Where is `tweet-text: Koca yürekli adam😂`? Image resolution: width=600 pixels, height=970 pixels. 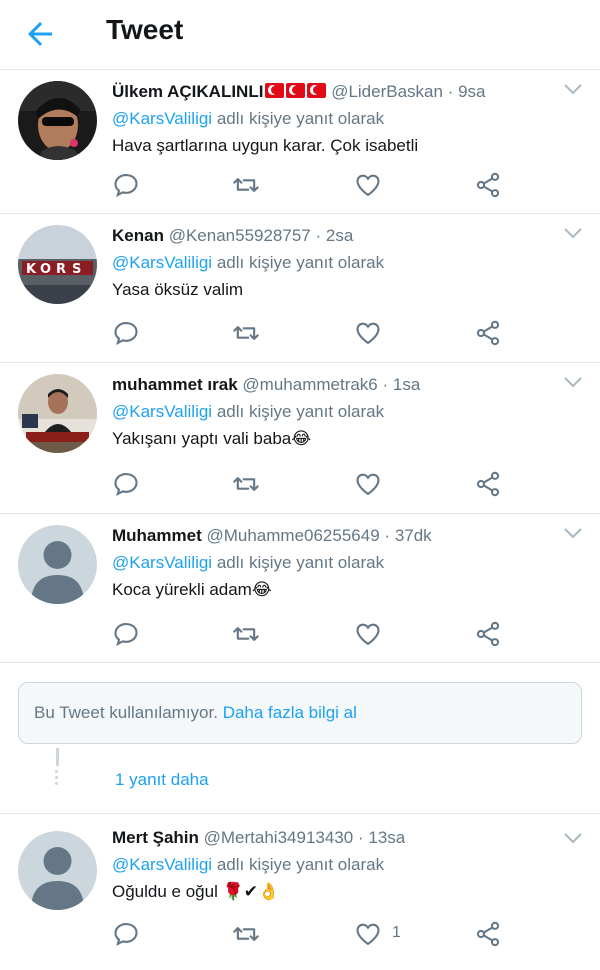
tweet-text: Koca yürekli adam😂 is located at coordinates (339, 590).